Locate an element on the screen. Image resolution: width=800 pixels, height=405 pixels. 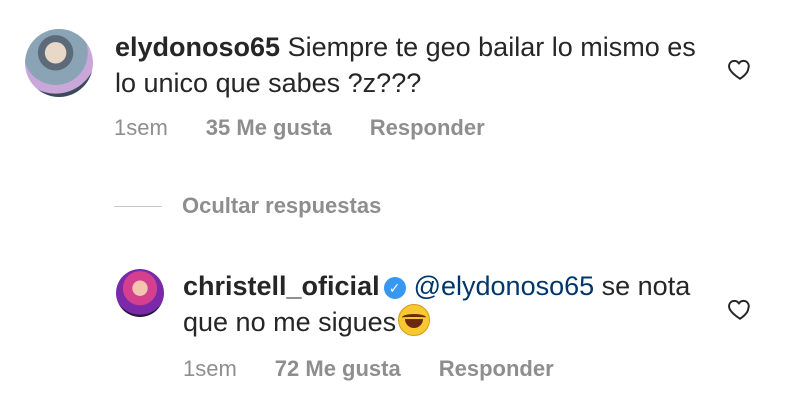
reply-button: Responder is located at coordinates (427, 128).